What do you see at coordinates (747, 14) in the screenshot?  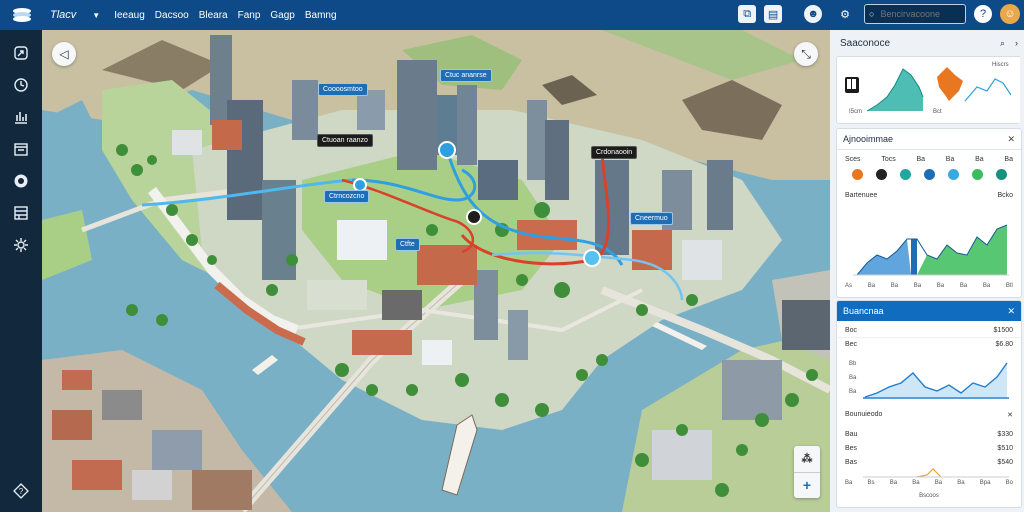 I see `layers-icon: ⧉` at bounding box center [747, 14].